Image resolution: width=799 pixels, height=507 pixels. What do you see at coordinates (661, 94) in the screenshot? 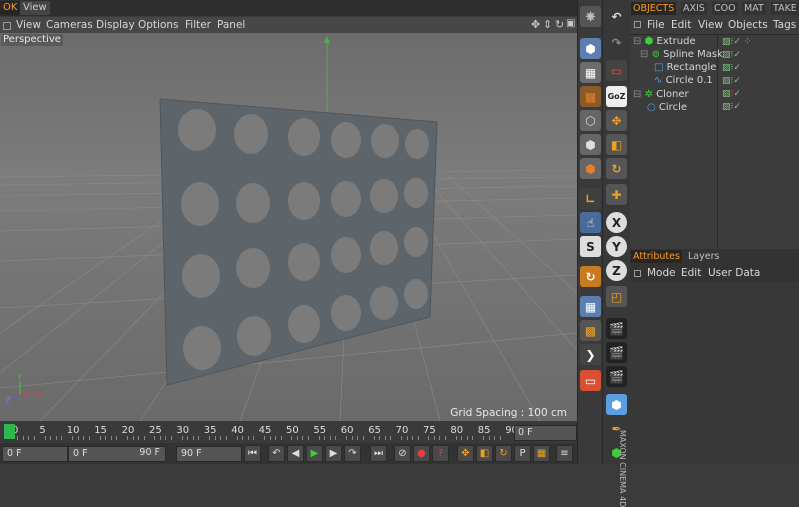
I see `object-row-cloner: ⊟ ✲ Cloner` at bounding box center [661, 94].